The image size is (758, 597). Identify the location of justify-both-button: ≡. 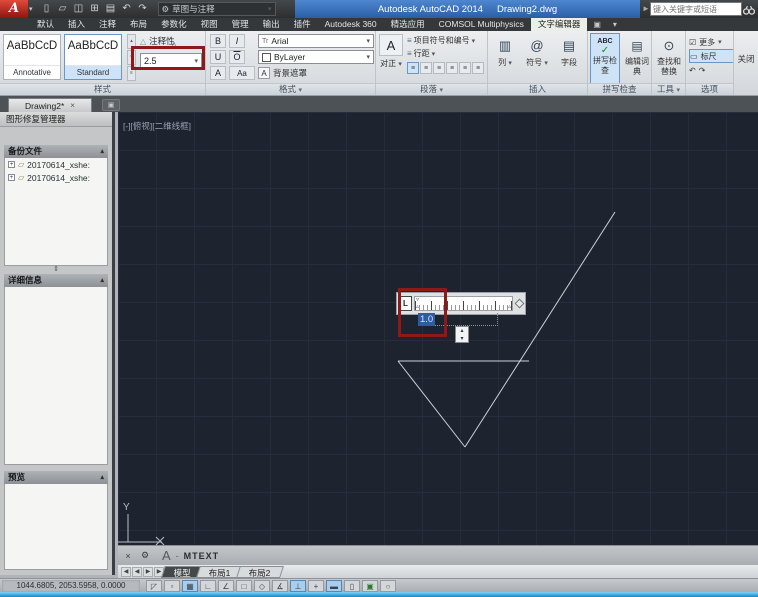
(452, 68).